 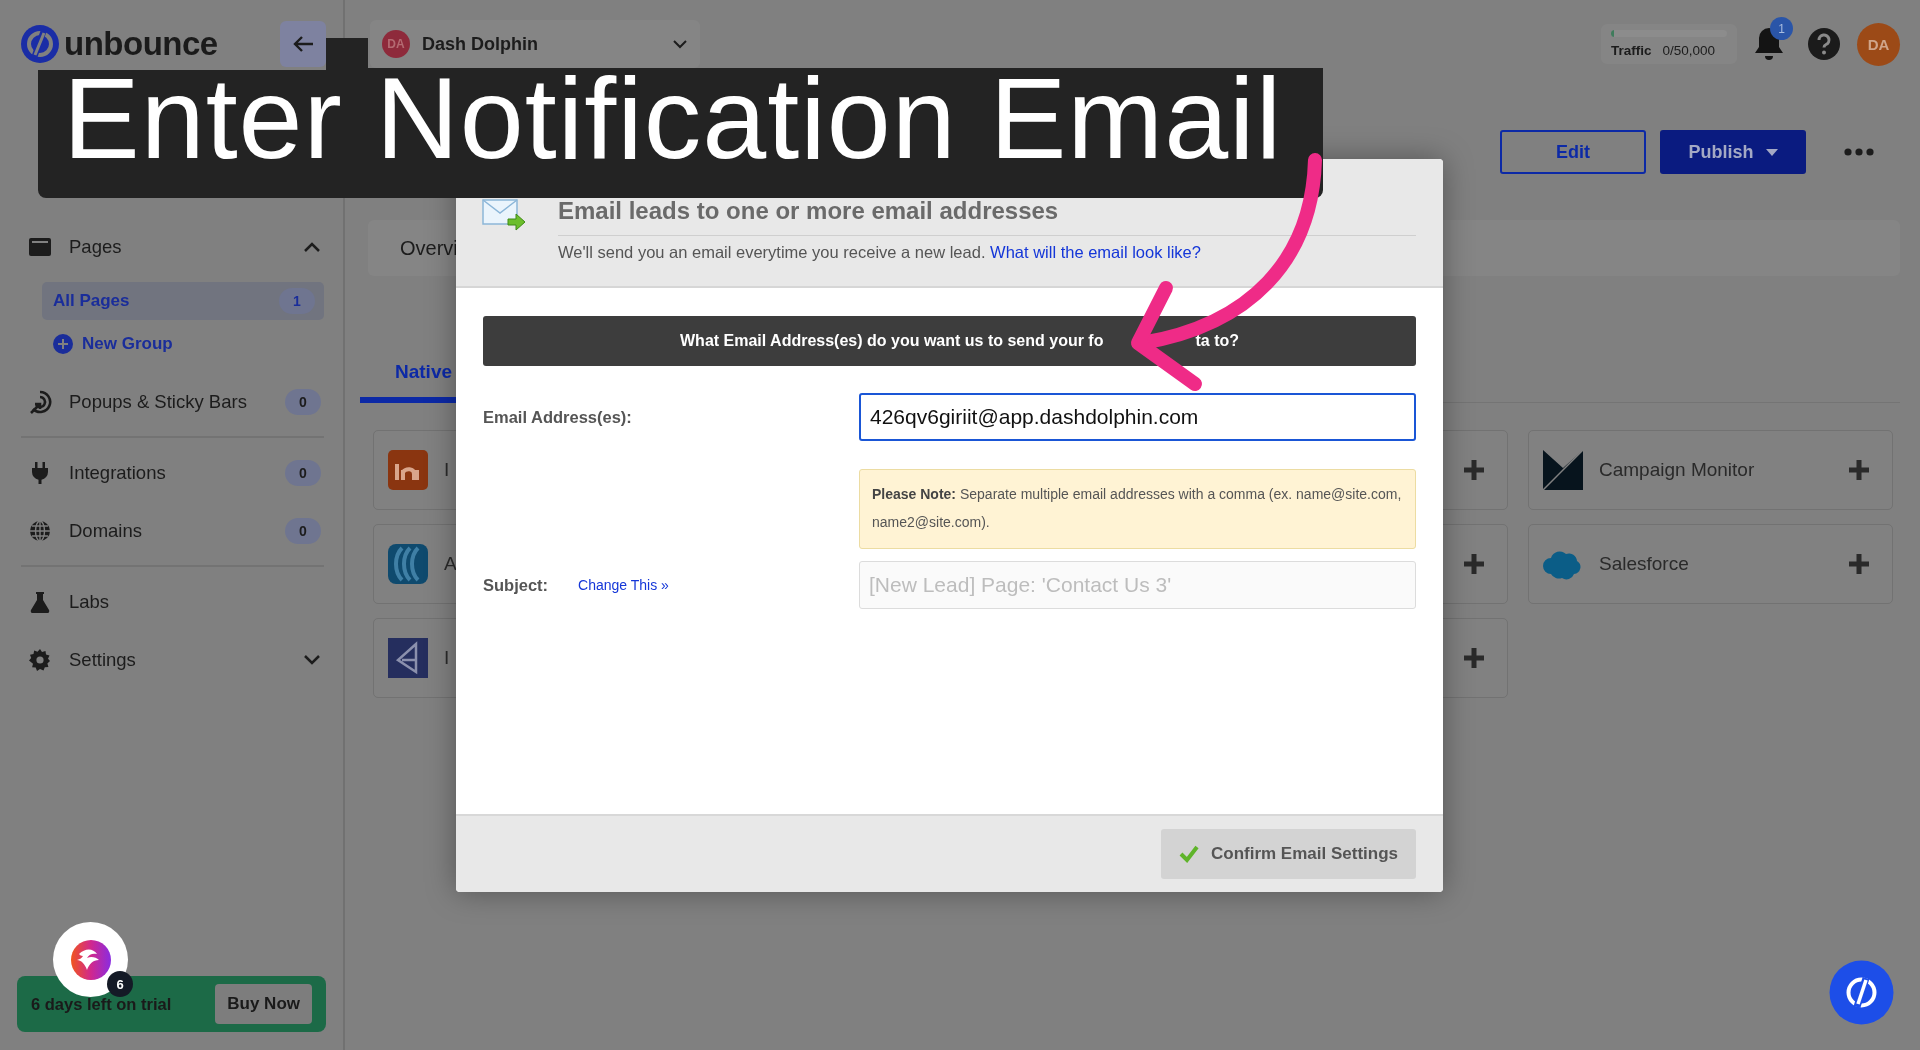 I want to click on integration-name: A, so click(x=450, y=564).